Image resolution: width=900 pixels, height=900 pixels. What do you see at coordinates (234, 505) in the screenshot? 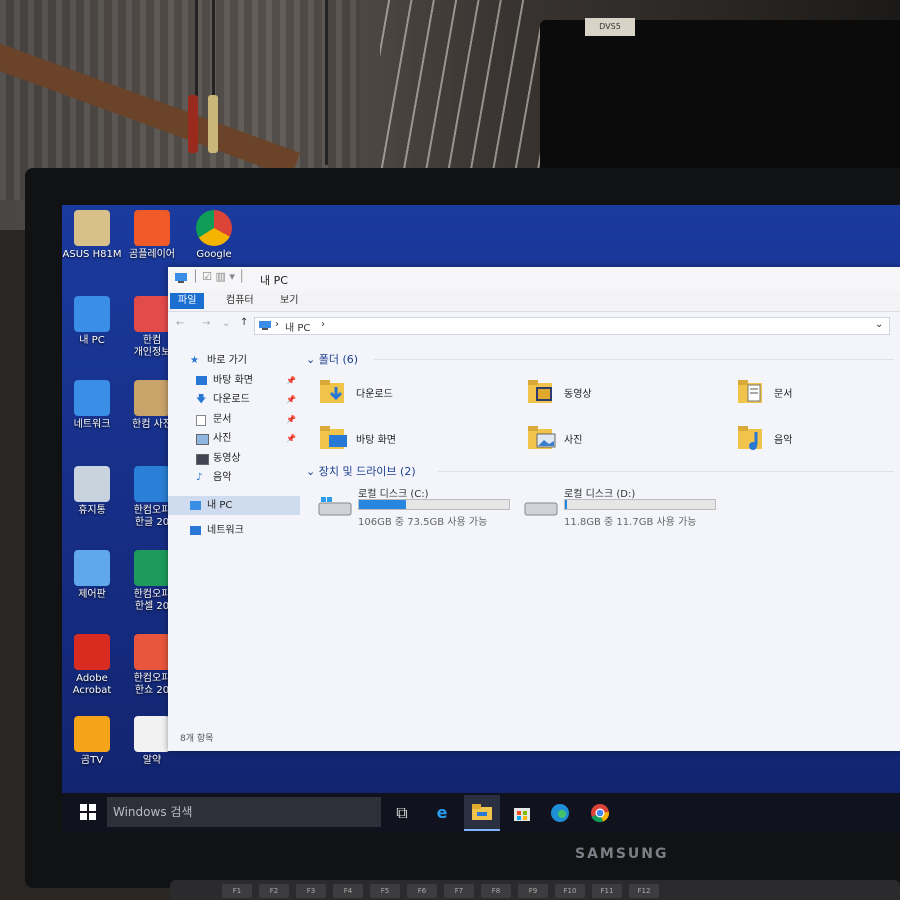
I see `nav-this-pc: 내 PC` at bounding box center [234, 505].